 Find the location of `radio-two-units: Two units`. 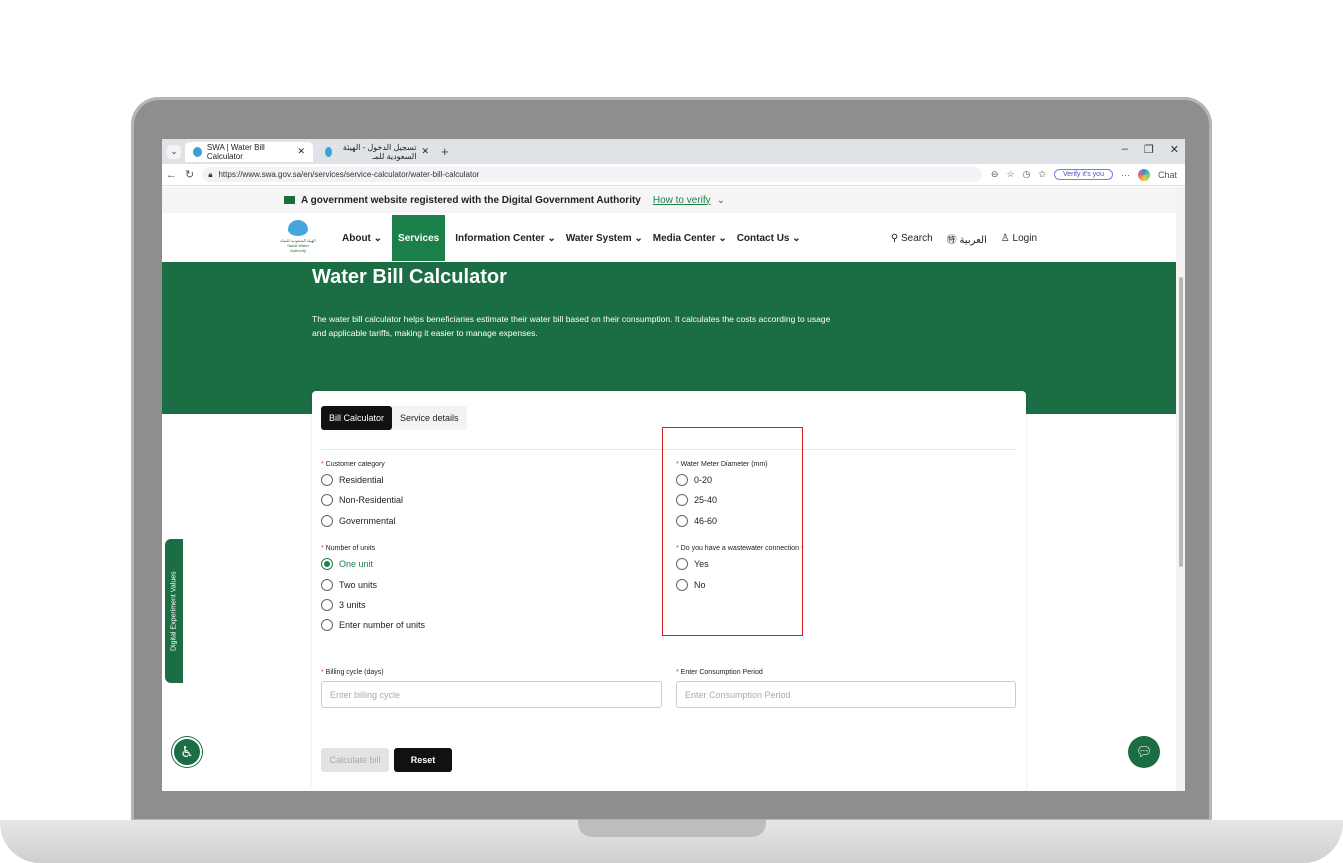

radio-two-units: Two units is located at coordinates (349, 585).